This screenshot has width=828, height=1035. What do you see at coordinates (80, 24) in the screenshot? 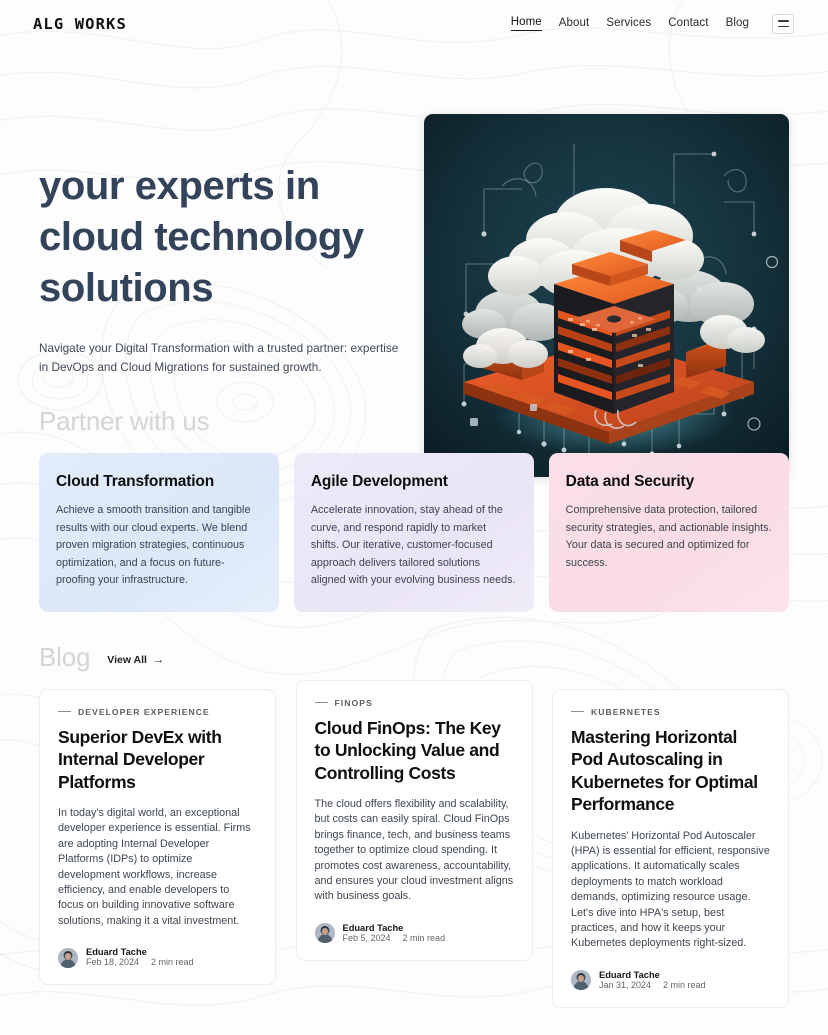
I see `site-logo: ALG WORKS` at bounding box center [80, 24].